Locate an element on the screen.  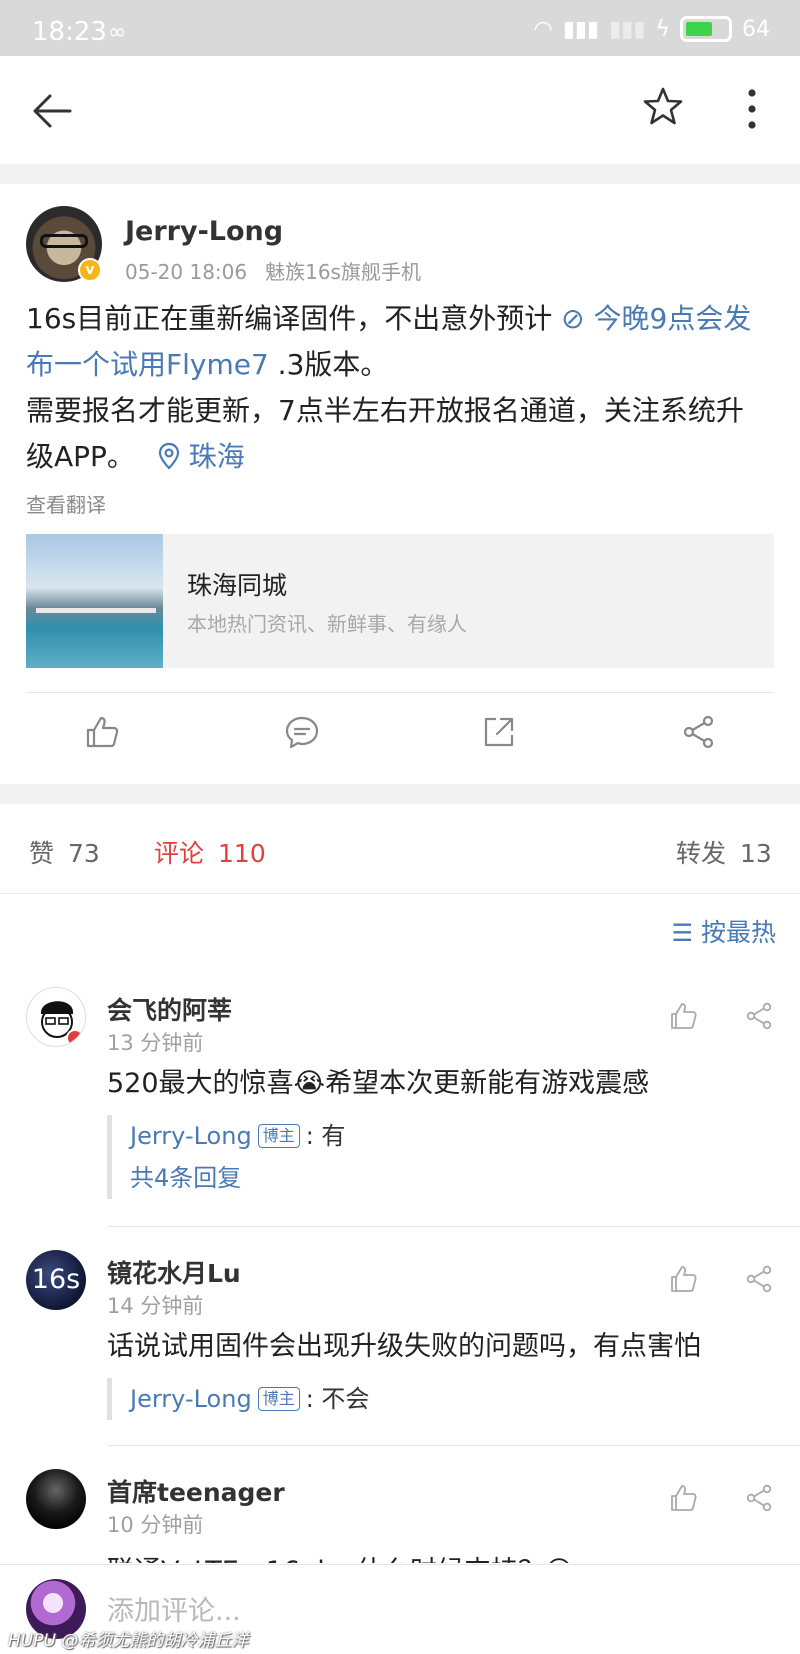
tab-likes: 赞 73 is located at coordinates (64, 852).